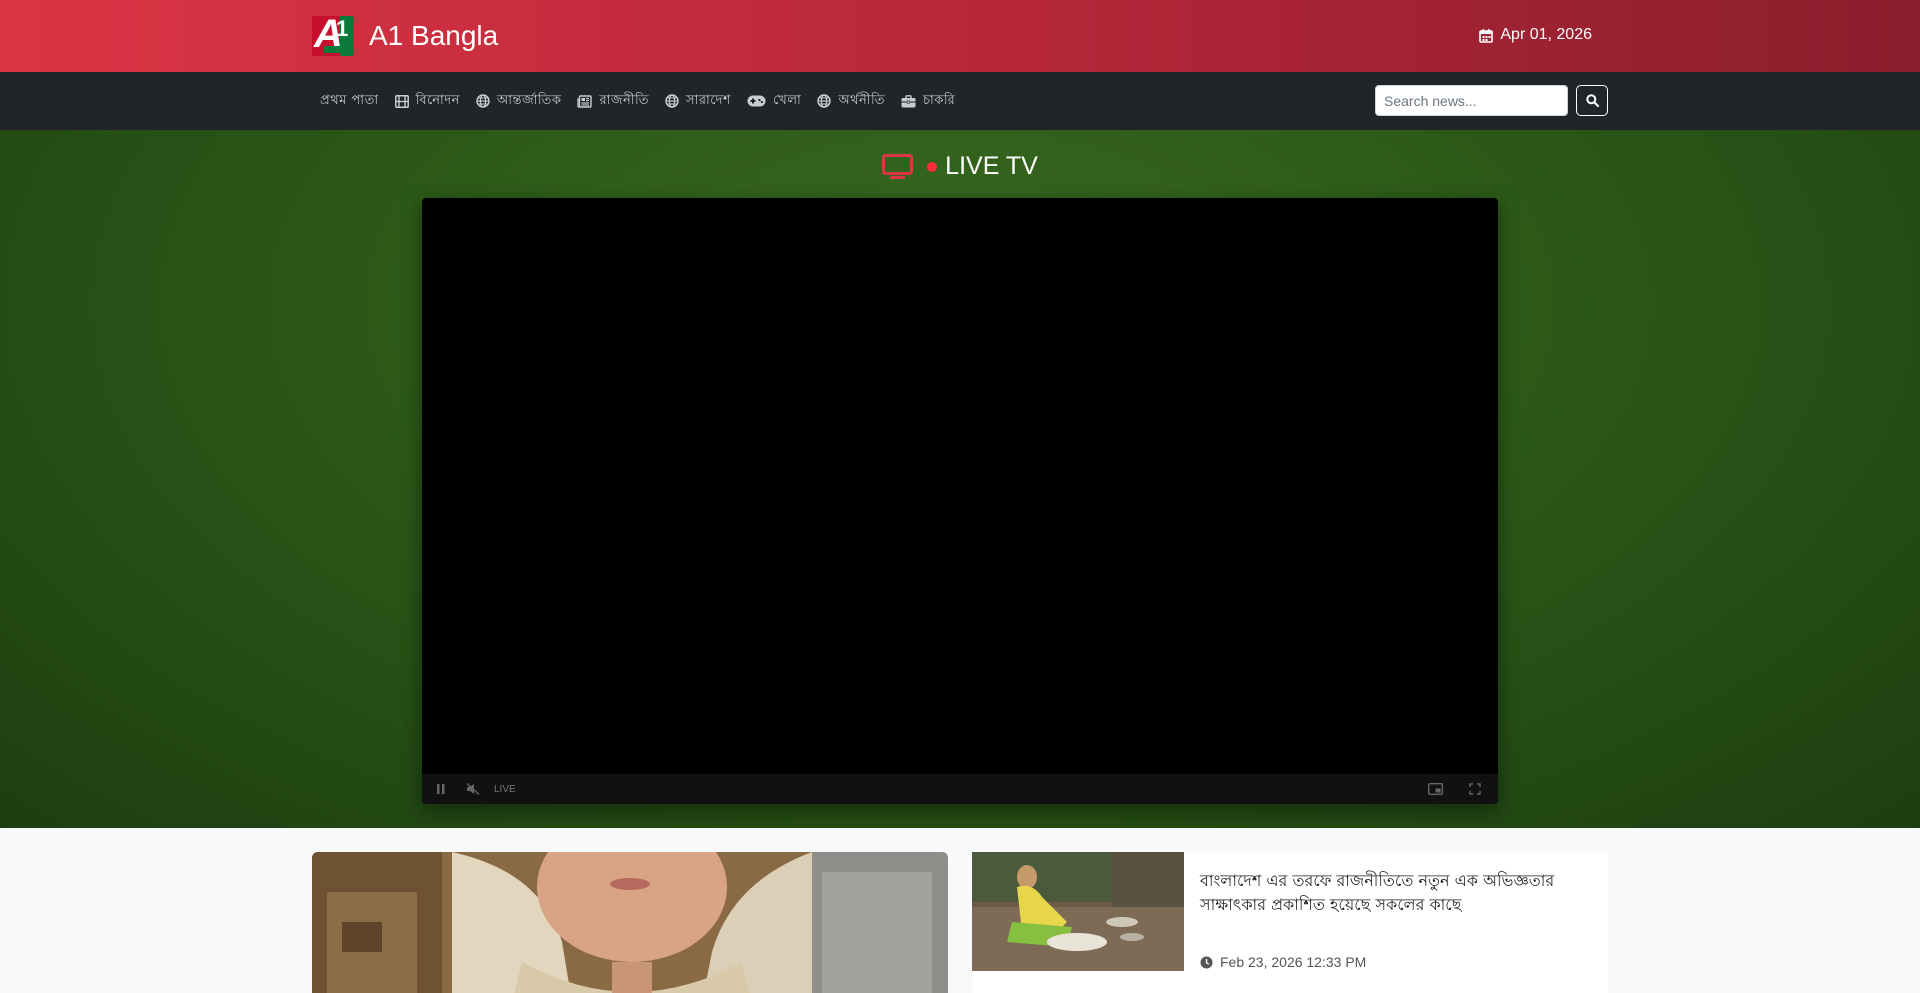  I want to click on site-header: A 1 A1 Bangla Apr 01, 2026, so click(960, 36).